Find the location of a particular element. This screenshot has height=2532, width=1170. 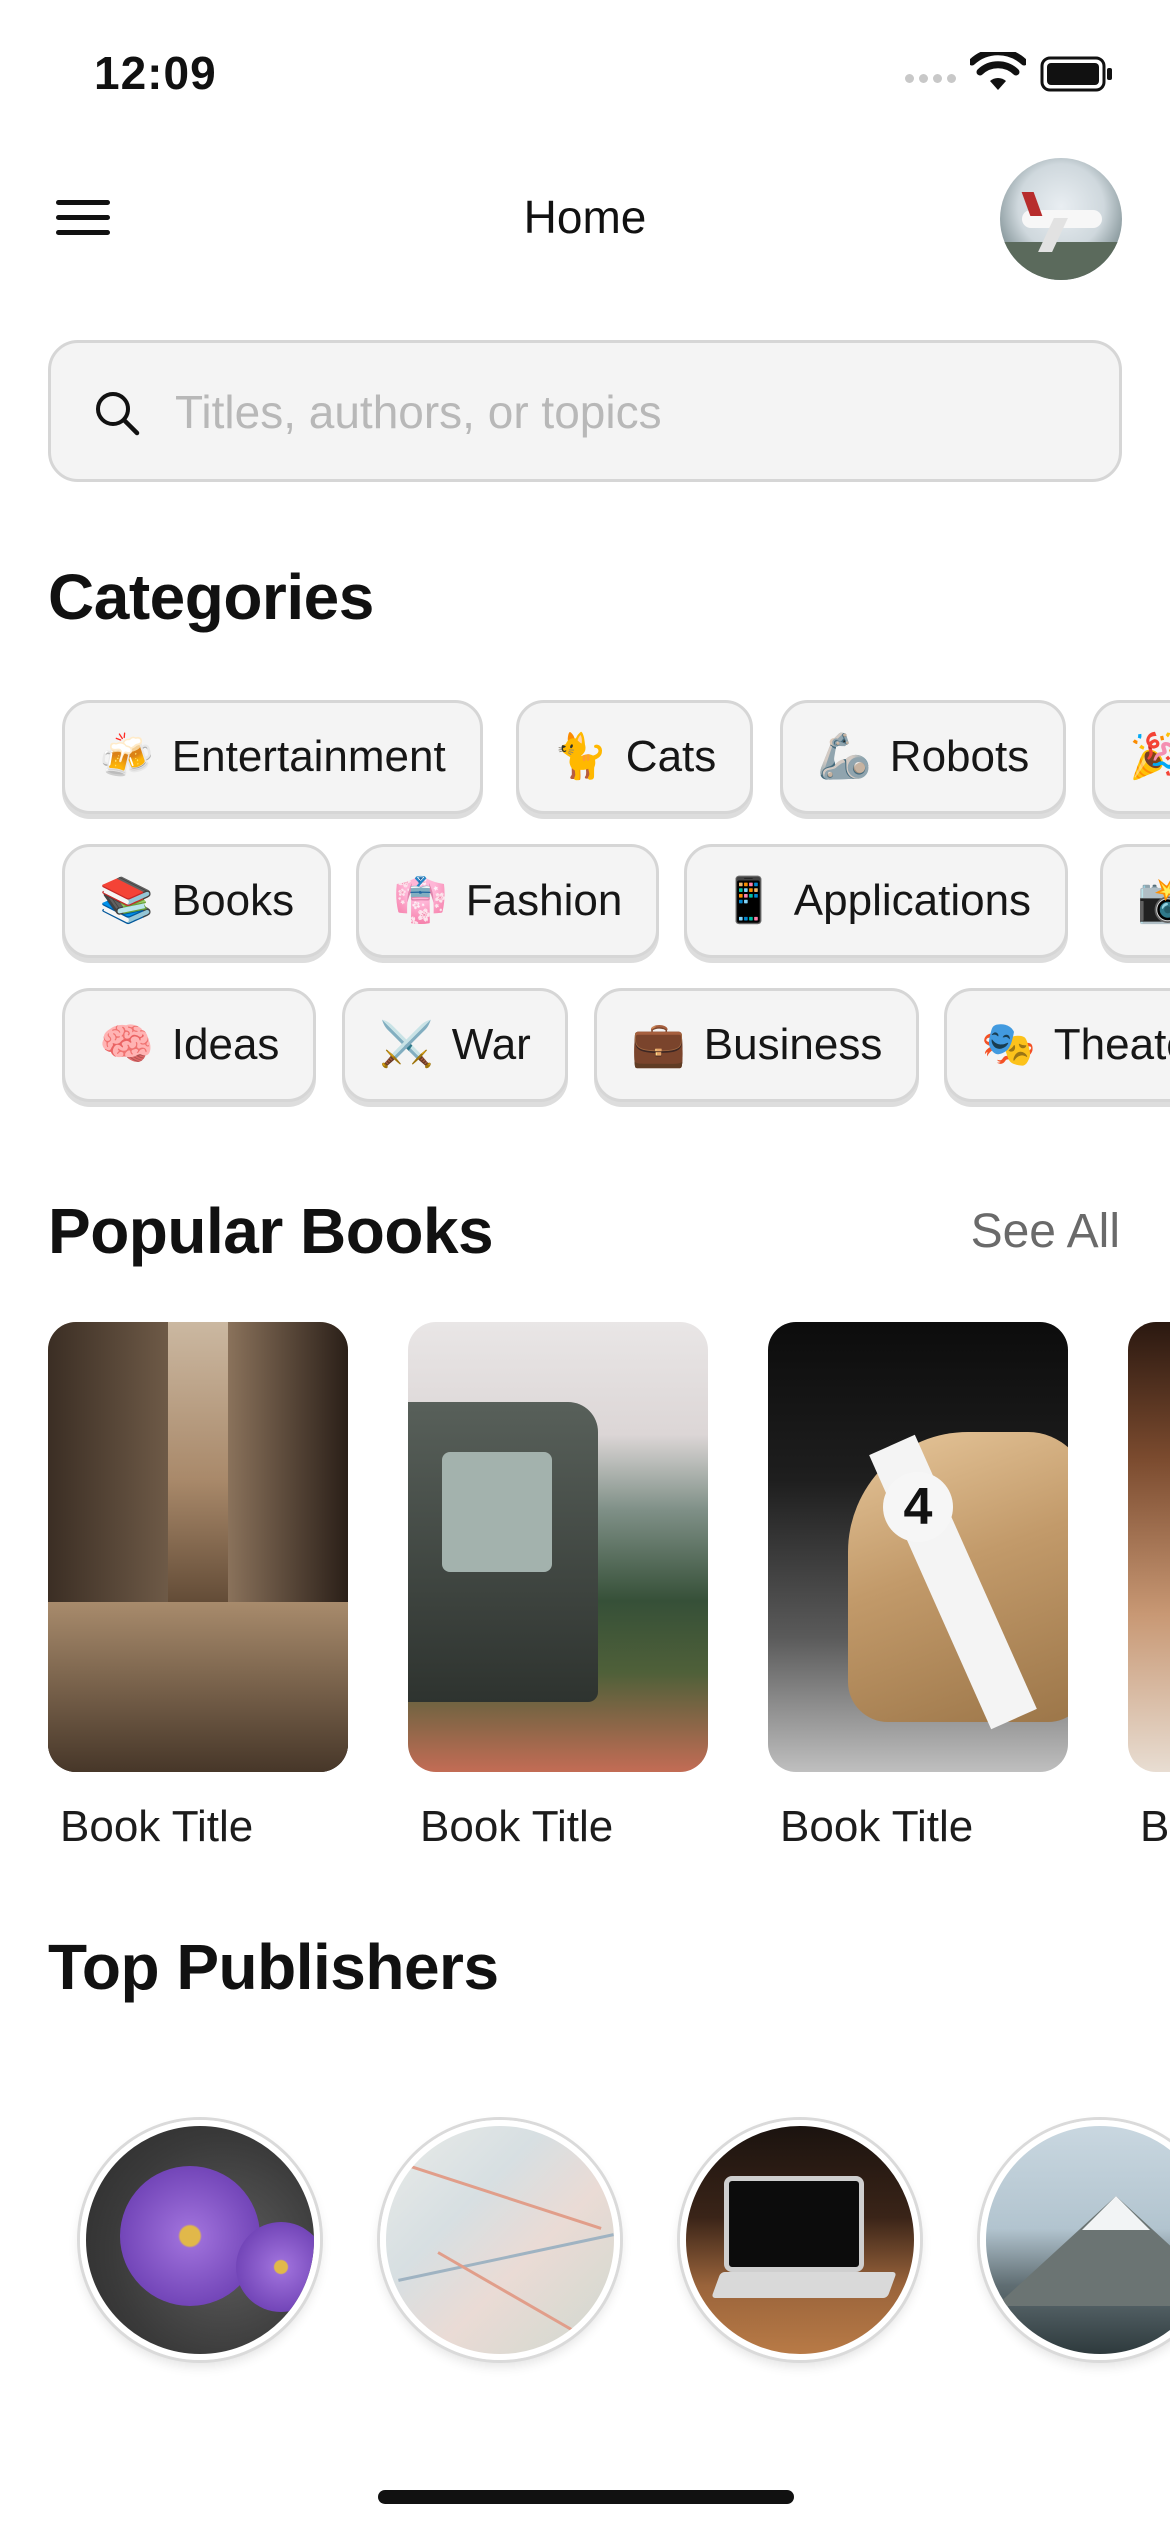

crossed-swords-icon: ⚔️ is located at coordinates (406, 1044).